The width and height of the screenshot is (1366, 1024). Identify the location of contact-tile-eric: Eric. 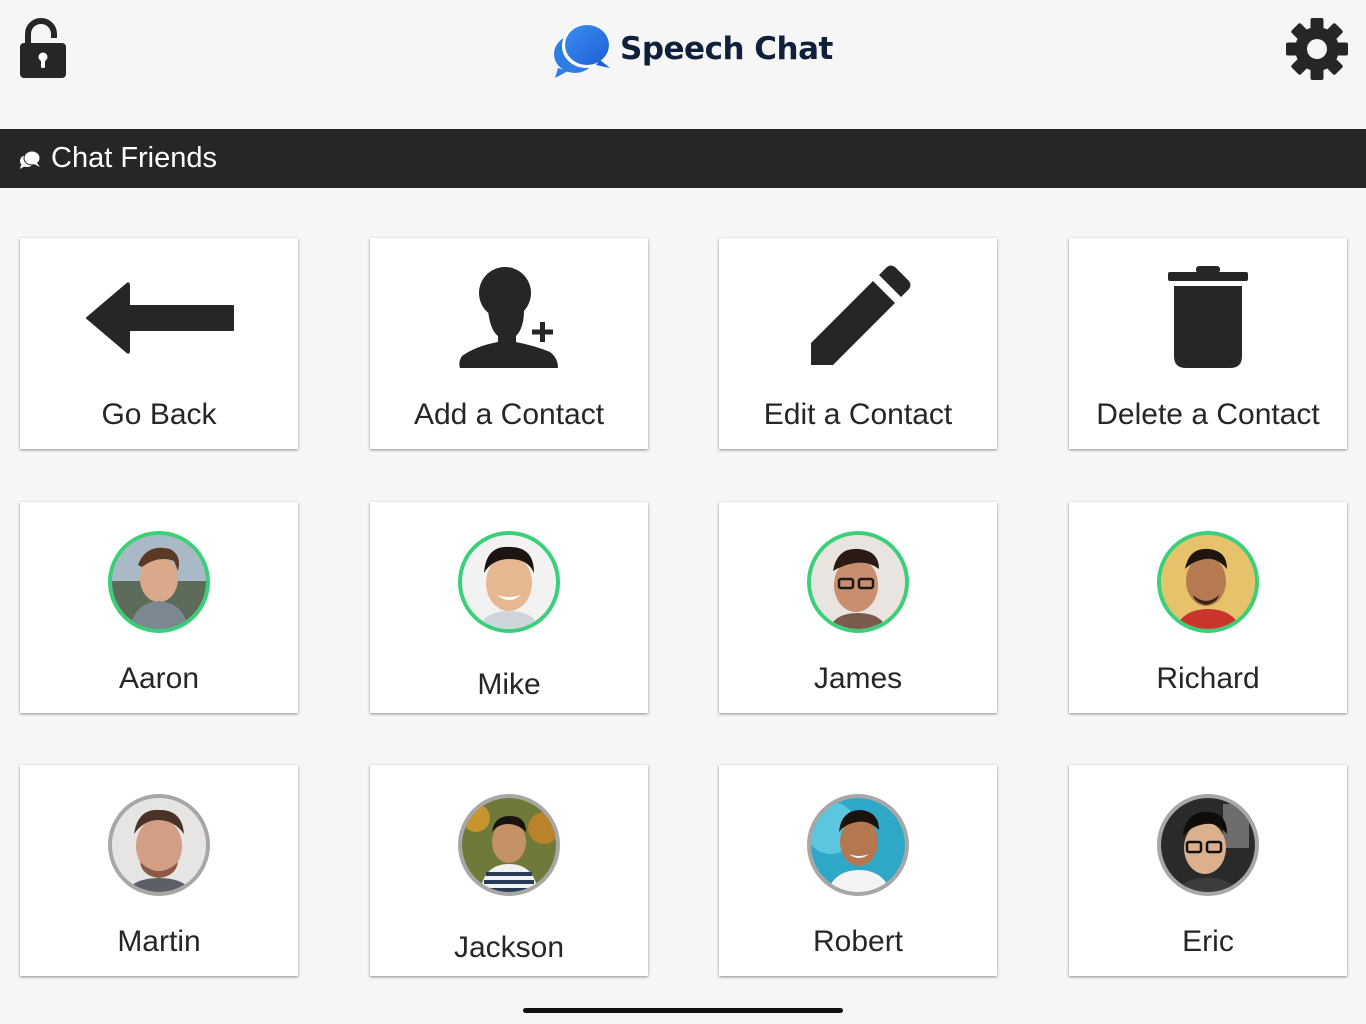
(1208, 870).